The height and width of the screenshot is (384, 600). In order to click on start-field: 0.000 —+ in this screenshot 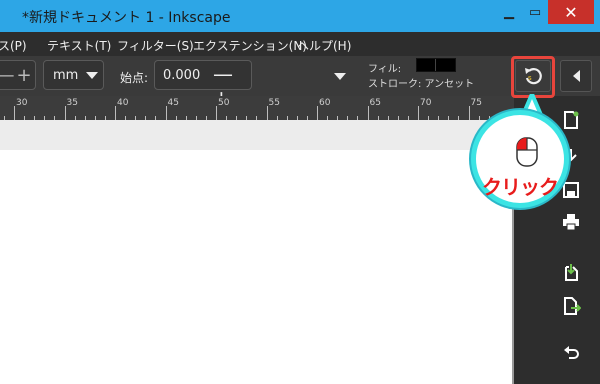, I will do `click(203, 85)`.